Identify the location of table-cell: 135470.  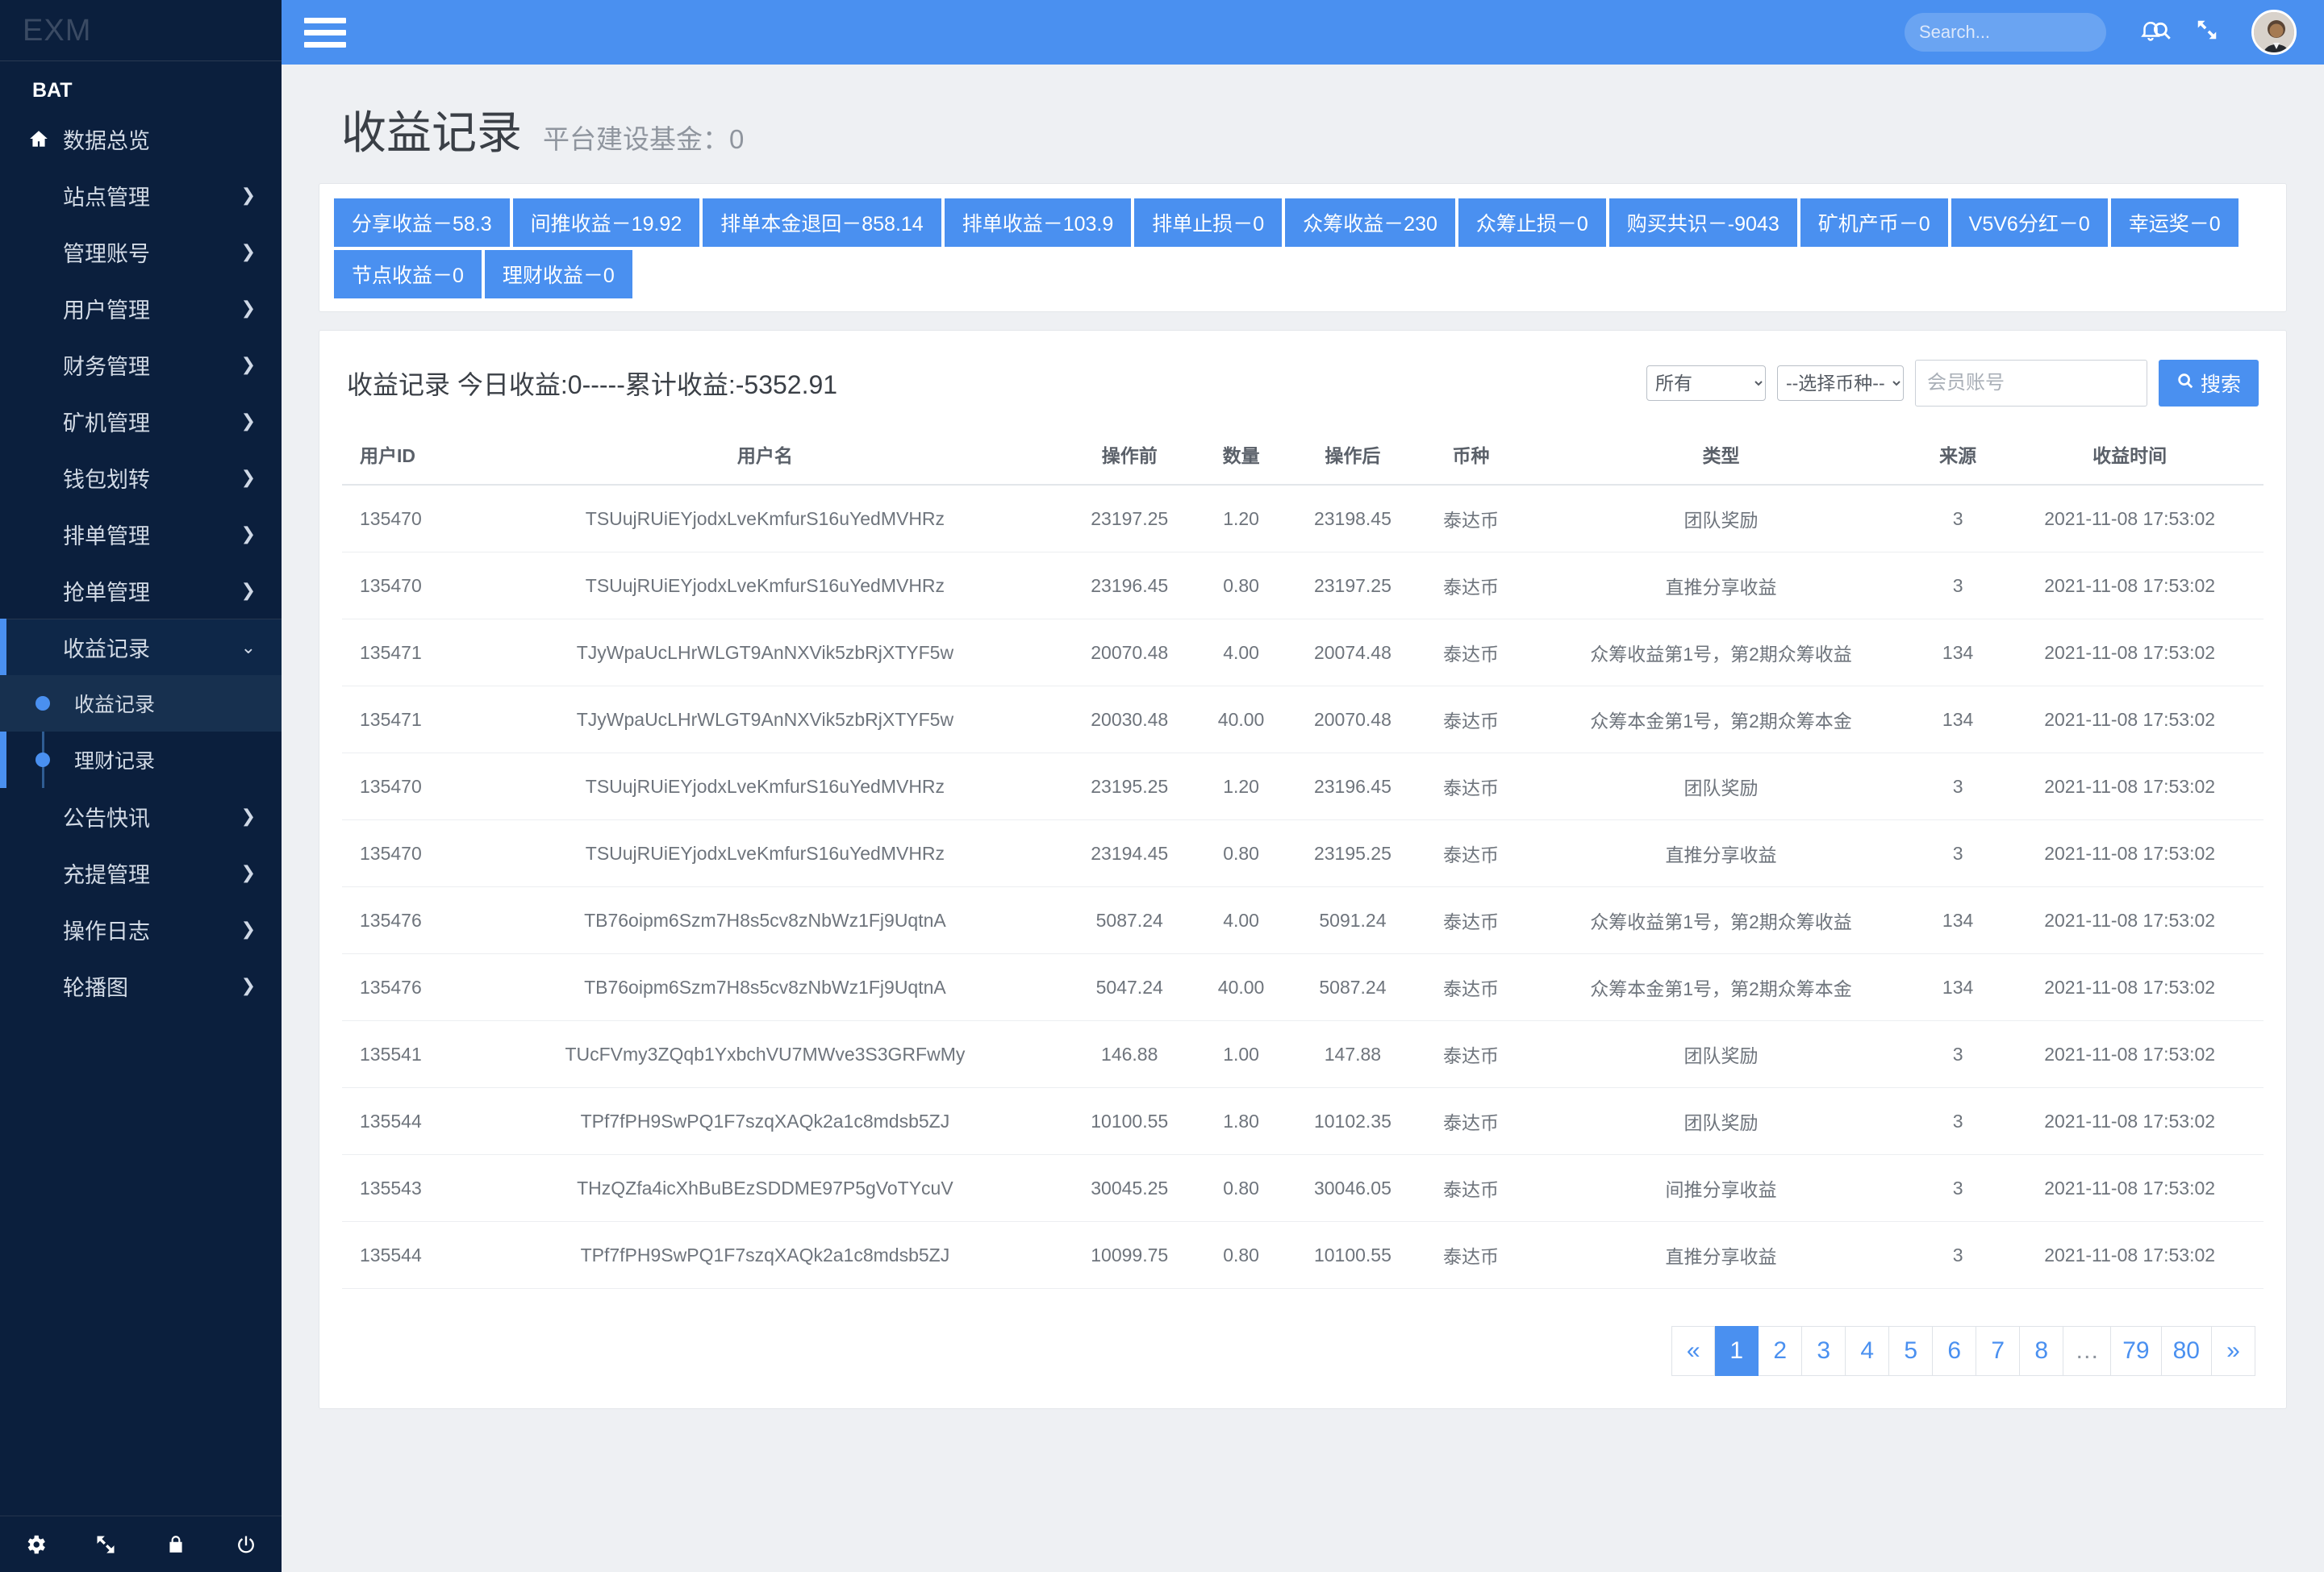
(405, 585).